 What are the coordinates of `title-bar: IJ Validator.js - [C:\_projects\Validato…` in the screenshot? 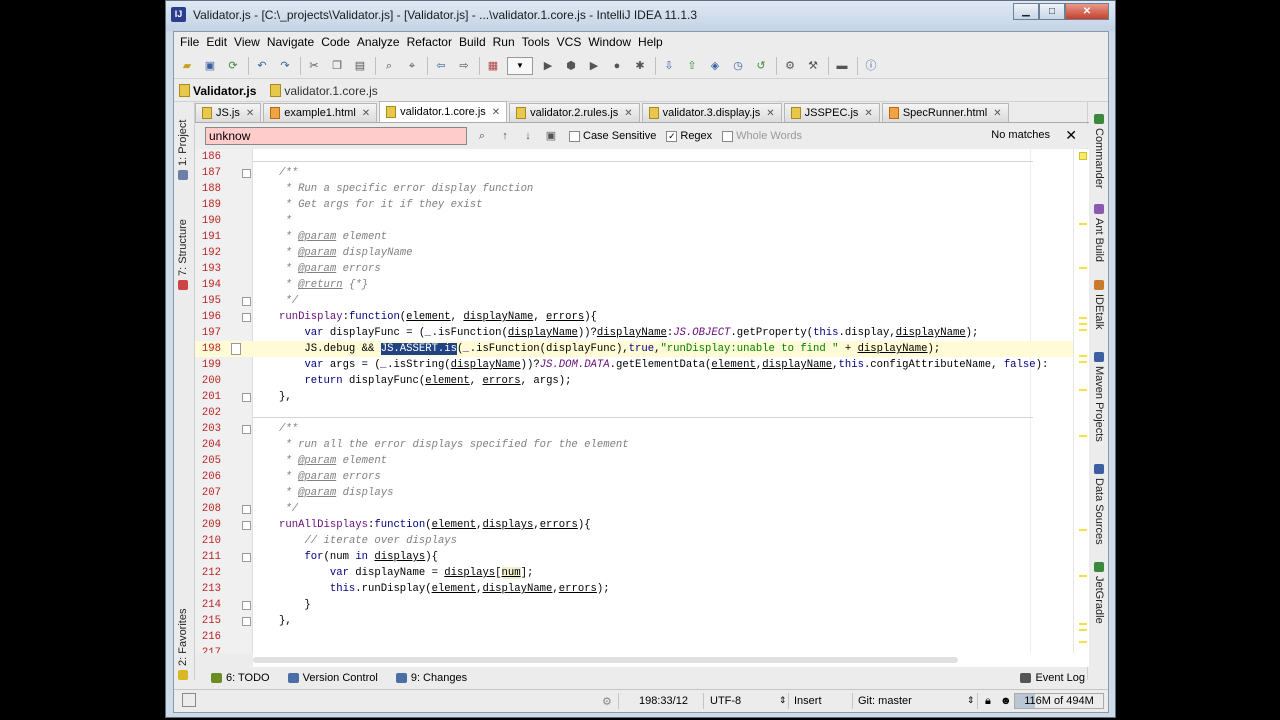 It's located at (640, 16).